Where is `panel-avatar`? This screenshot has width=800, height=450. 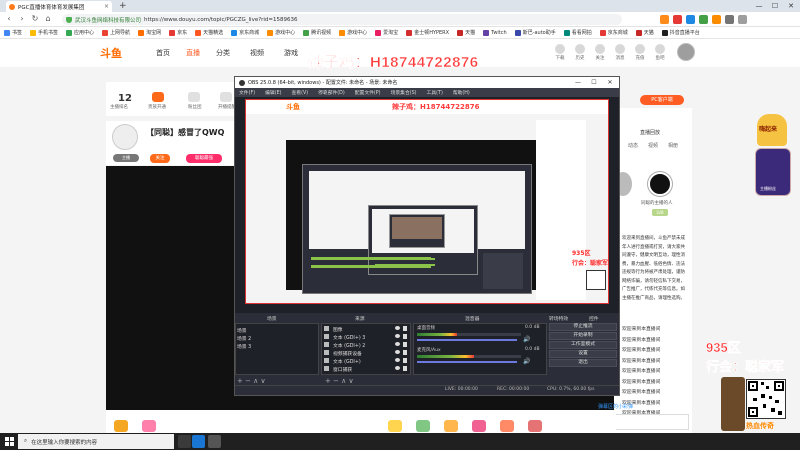
panel-avatar is located at coordinates (660, 184).